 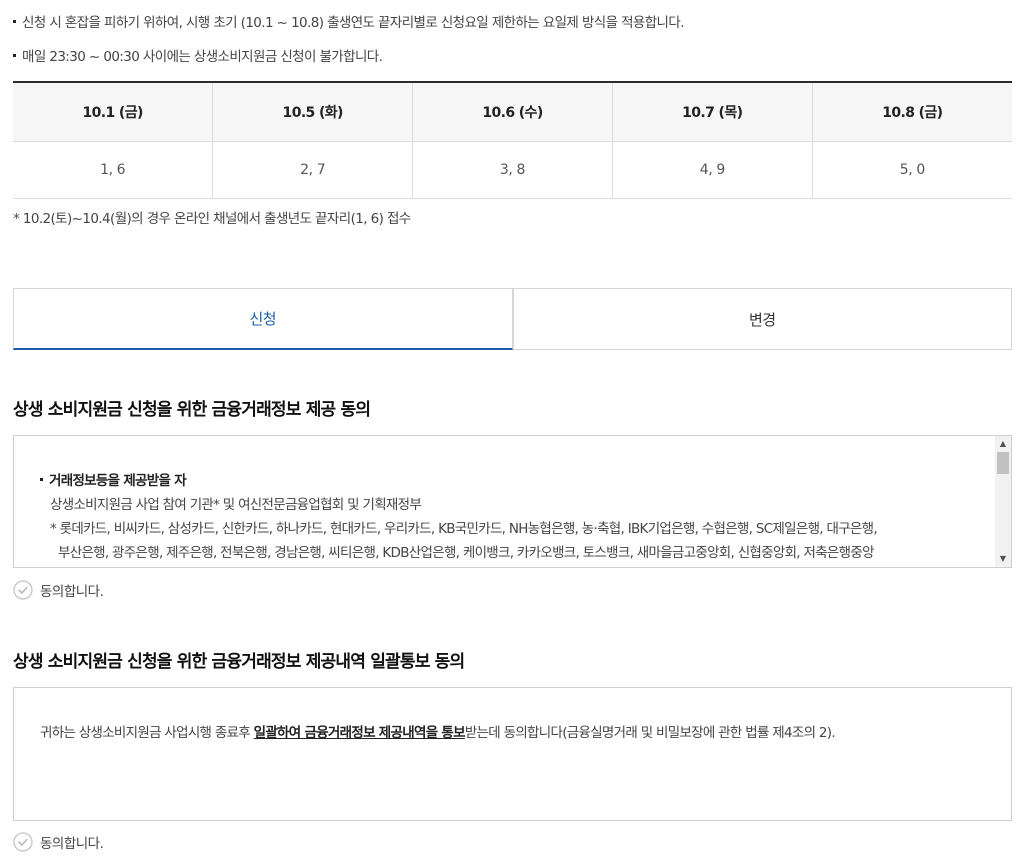 What do you see at coordinates (650, 733) in the screenshot?
I see `notification-text-after: 받는데 동의합니다(금융실명거래 및 비밀보장에 관한 법률 제4조의 2).` at bounding box center [650, 733].